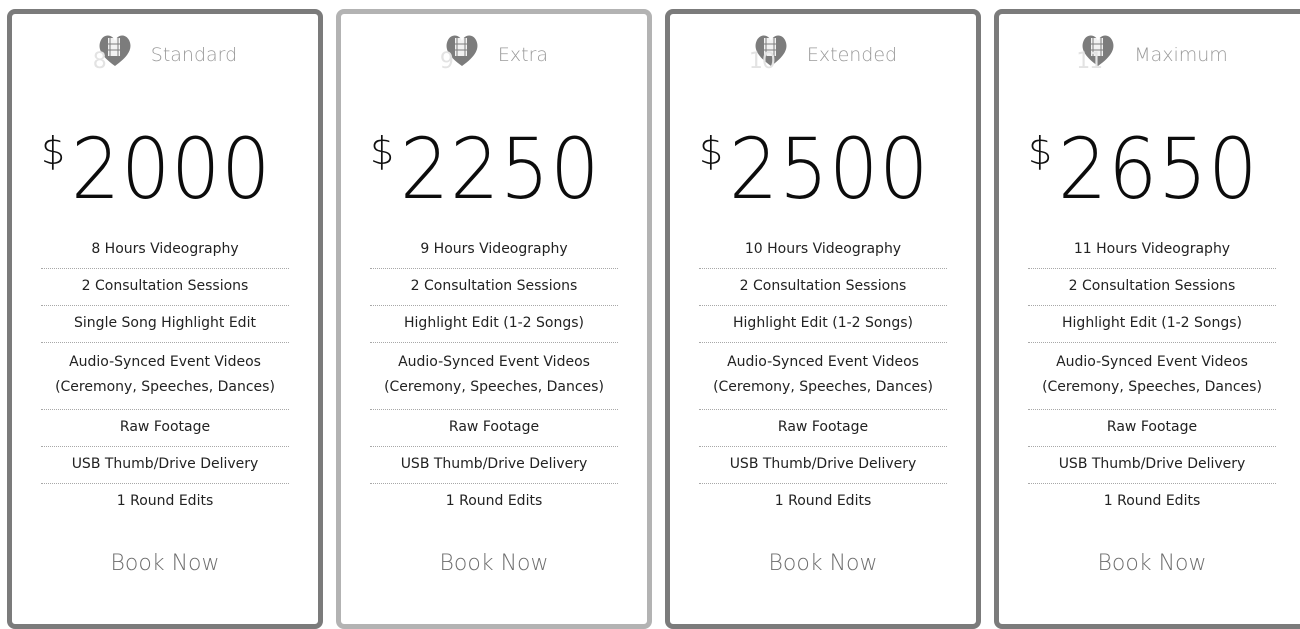 The height and width of the screenshot is (629, 1300). Describe the element at coordinates (194, 55) in the screenshot. I see `plan-name: Standard` at that location.